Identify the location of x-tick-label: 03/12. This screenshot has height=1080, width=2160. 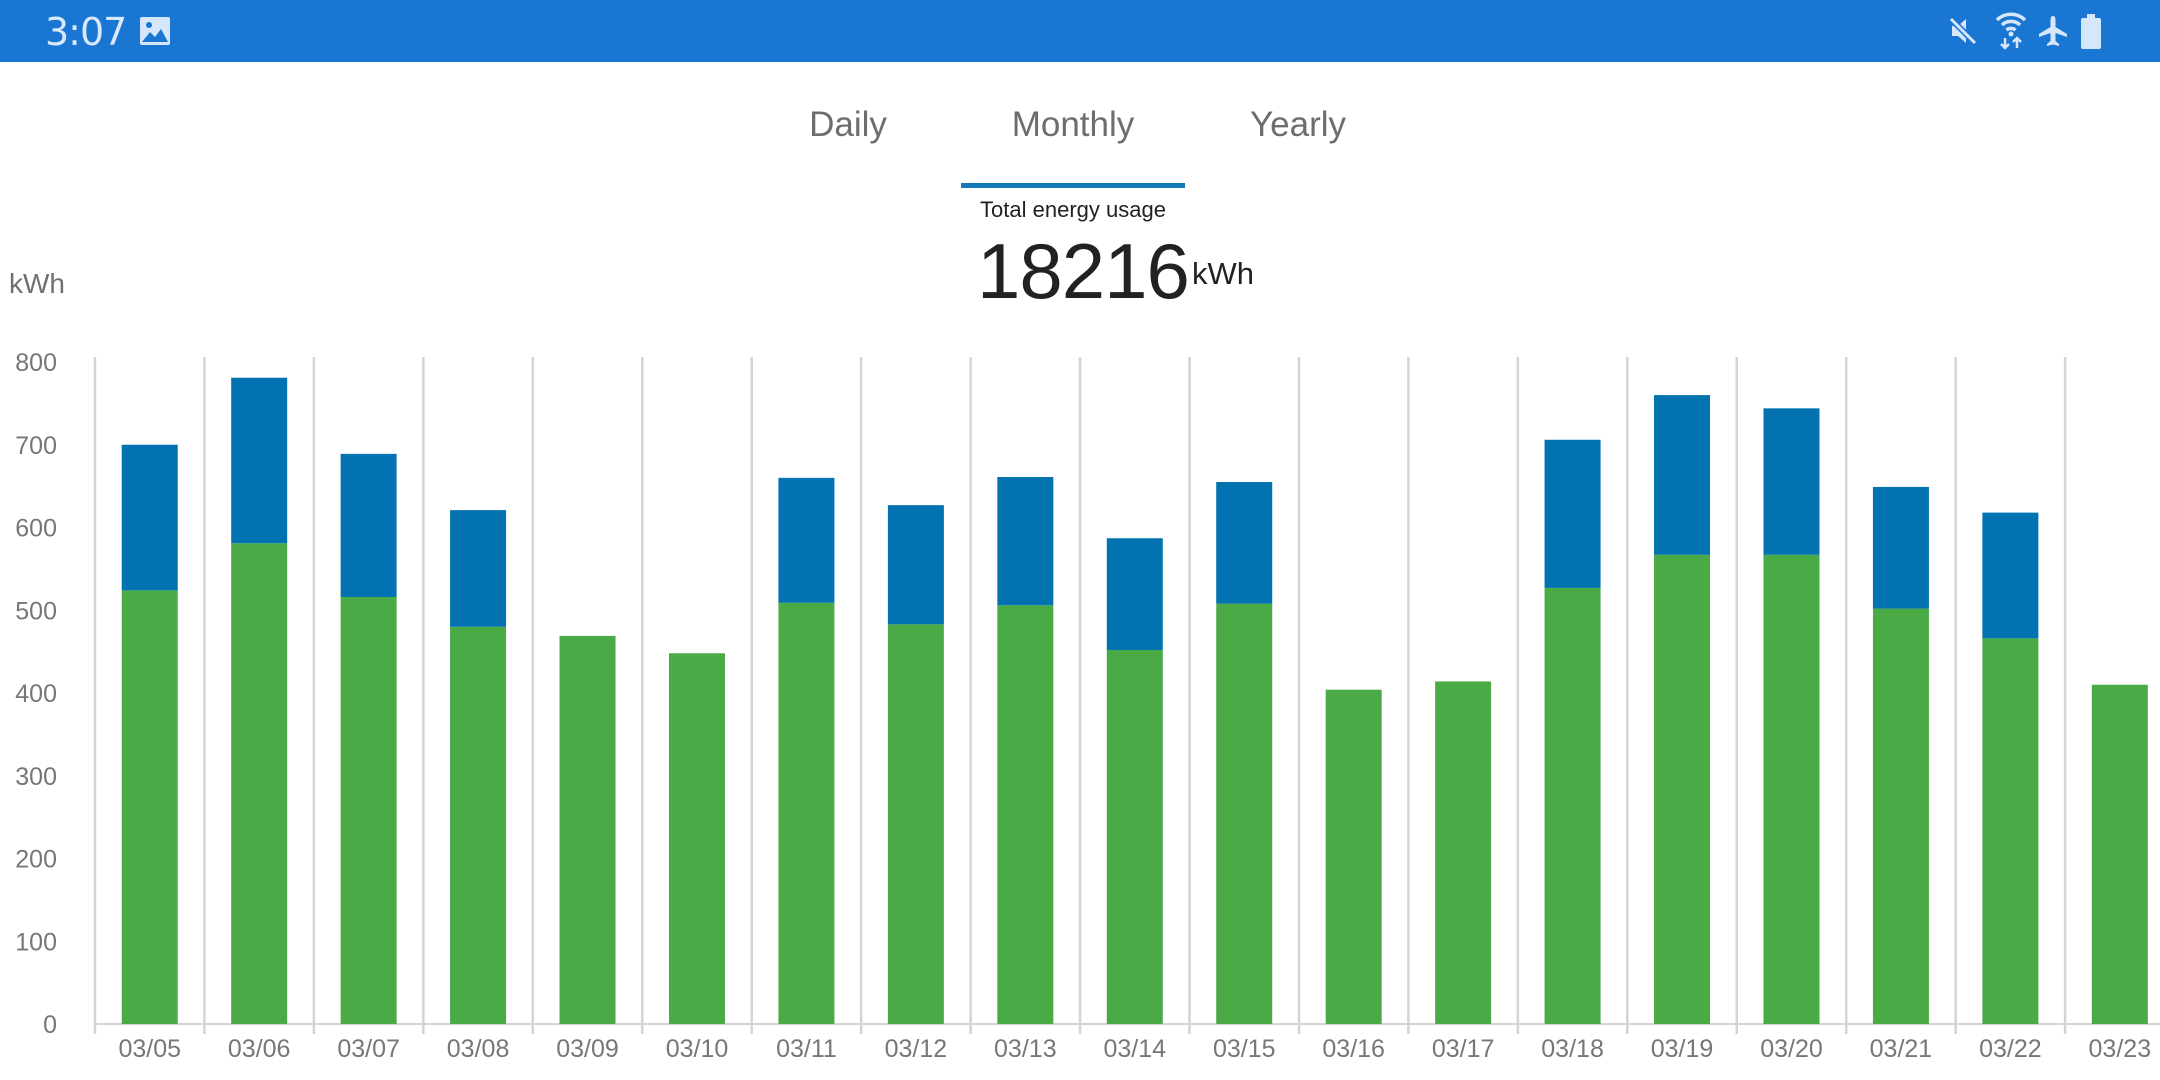
(916, 1049).